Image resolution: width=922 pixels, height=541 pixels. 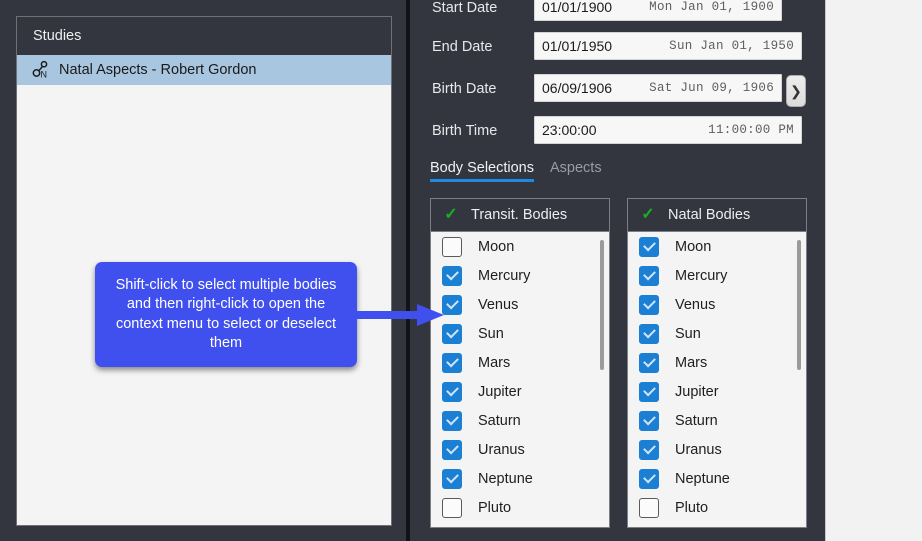 I want to click on tab-body-selections: Body Selections, so click(x=482, y=171).